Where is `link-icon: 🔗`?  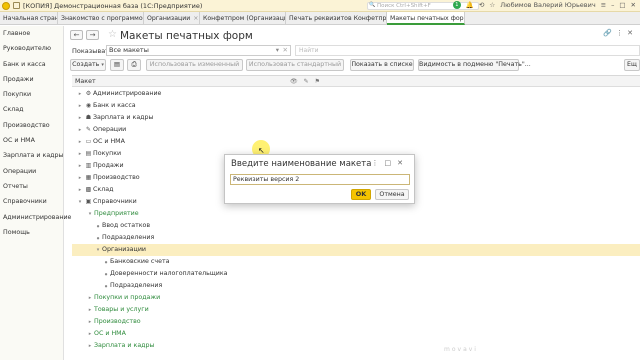
link-icon: 🔗 is located at coordinates (609, 33).